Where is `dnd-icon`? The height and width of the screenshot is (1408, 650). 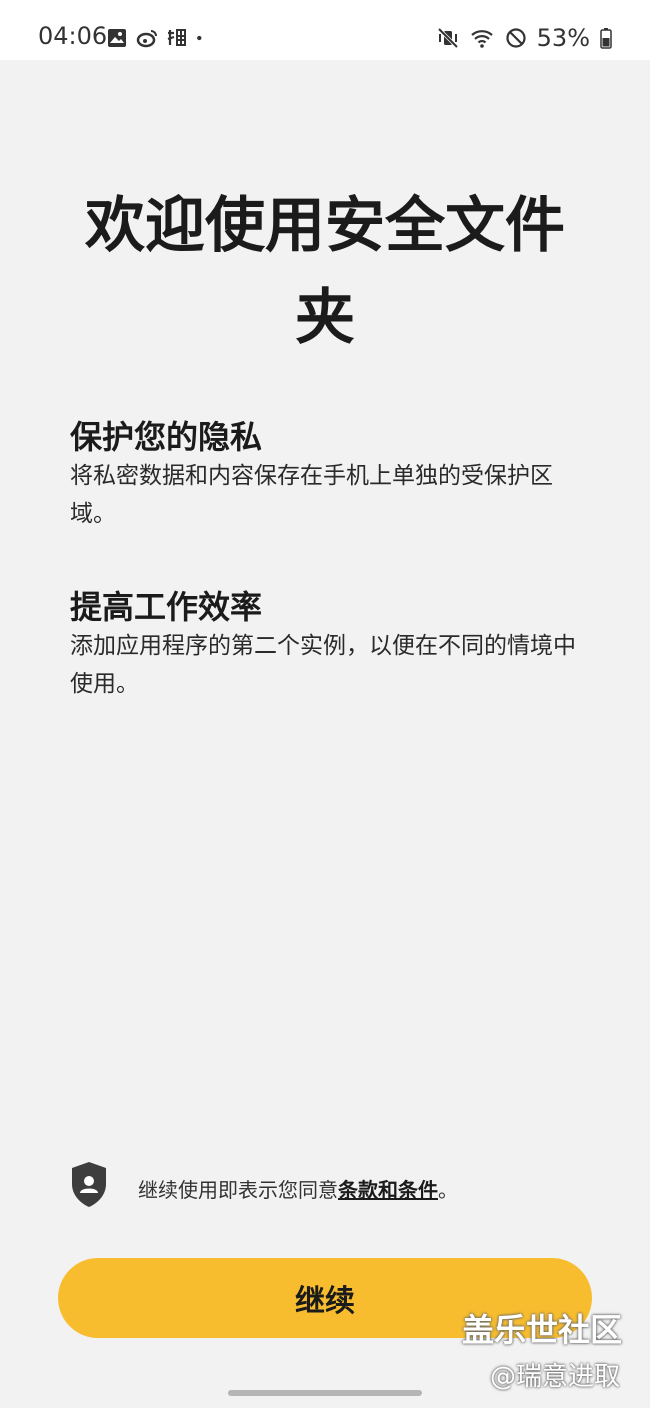
dnd-icon is located at coordinates (516, 38).